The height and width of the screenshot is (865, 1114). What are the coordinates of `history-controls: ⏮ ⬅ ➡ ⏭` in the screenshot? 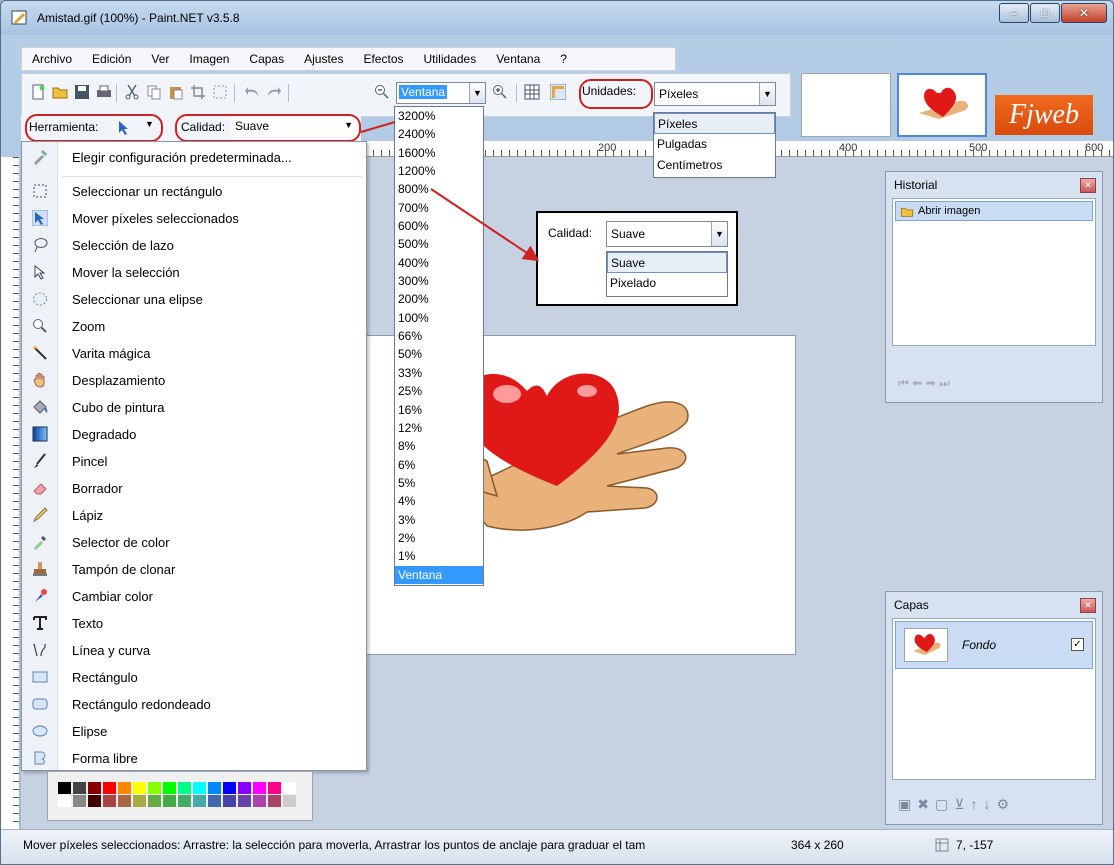 It's located at (924, 383).